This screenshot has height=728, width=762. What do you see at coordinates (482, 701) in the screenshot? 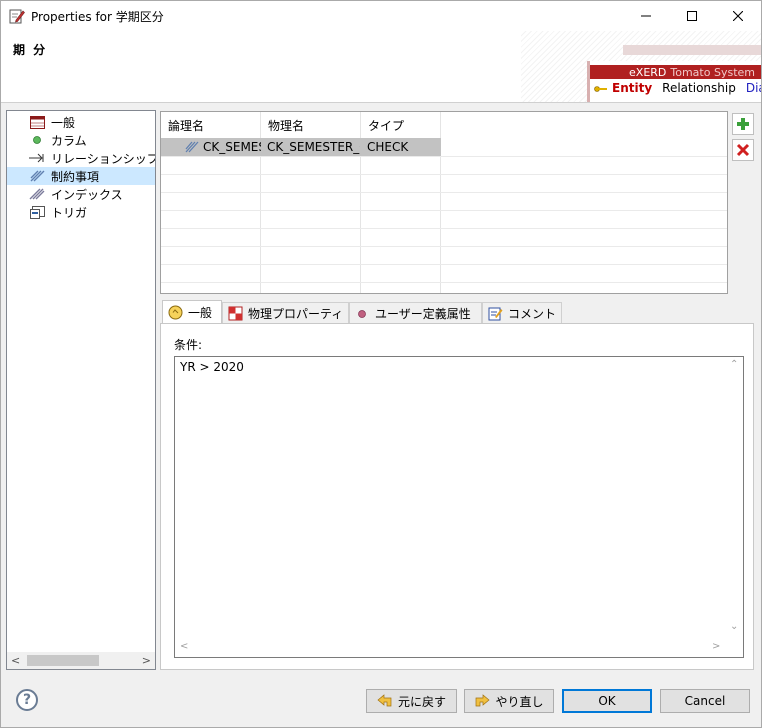
I see `redo-arrow-icon` at bounding box center [482, 701].